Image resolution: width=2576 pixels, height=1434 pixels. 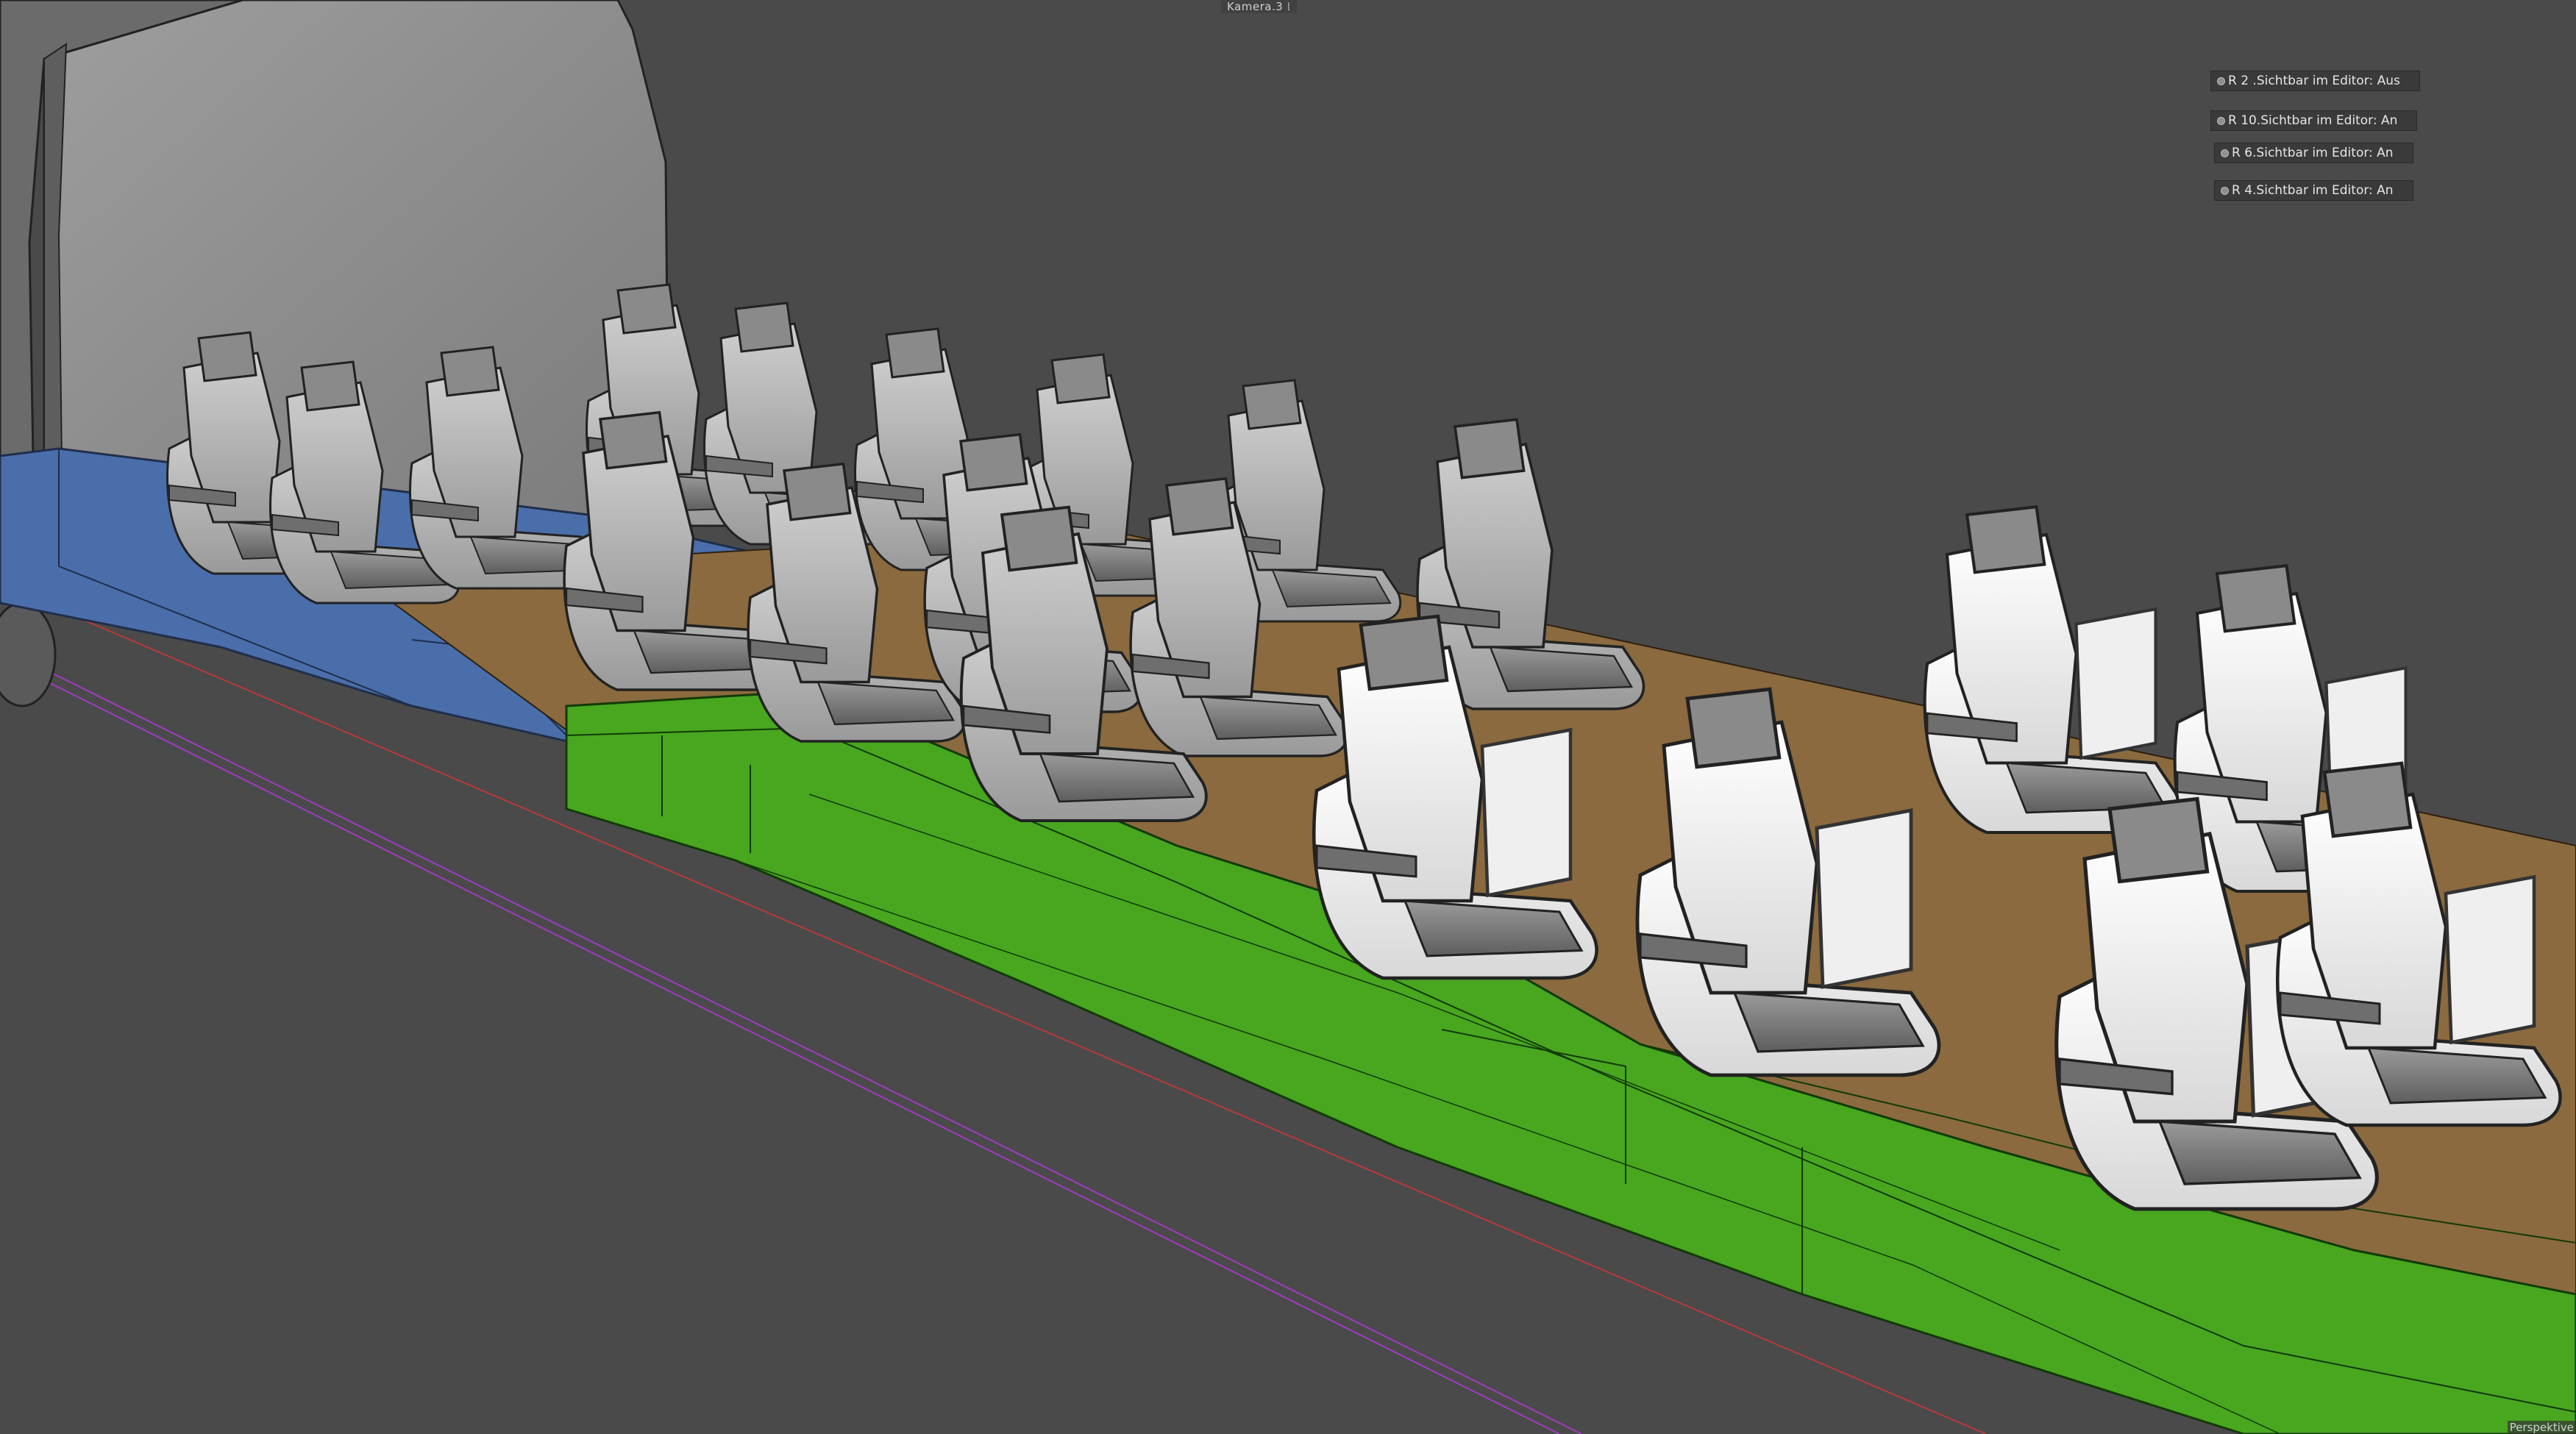 I want to click on layer-tag-label: R 6.Sichtbar im Editor: An, so click(x=2313, y=153).